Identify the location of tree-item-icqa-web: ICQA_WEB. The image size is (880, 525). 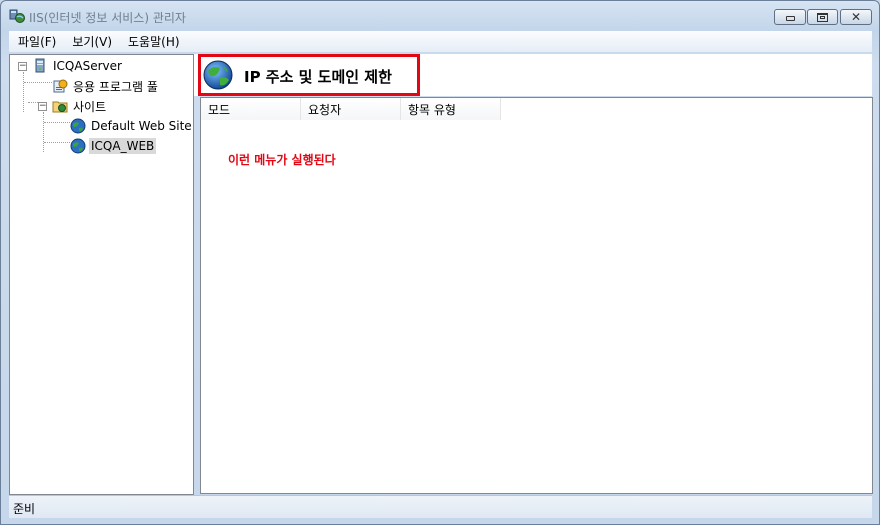
(113, 146).